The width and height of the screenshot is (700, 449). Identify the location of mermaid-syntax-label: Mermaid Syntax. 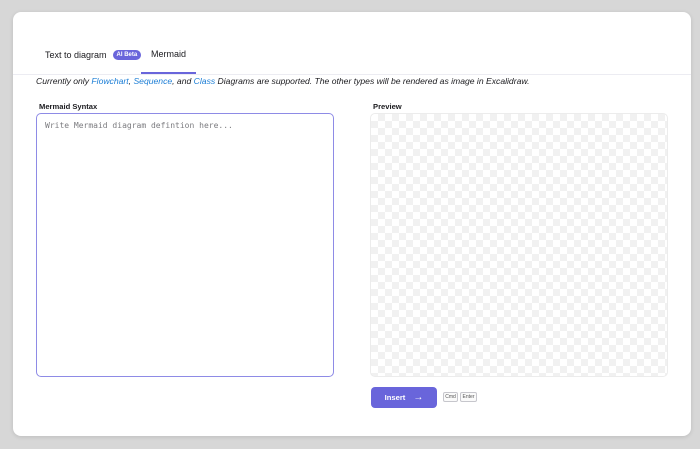
(68, 106).